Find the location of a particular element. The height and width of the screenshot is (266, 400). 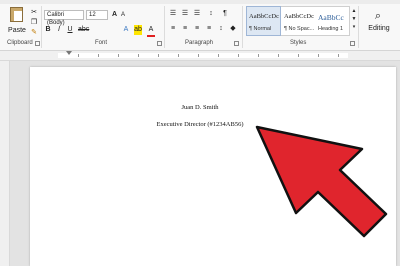

pointer-arrow-icon is located at coordinates (321, 181).